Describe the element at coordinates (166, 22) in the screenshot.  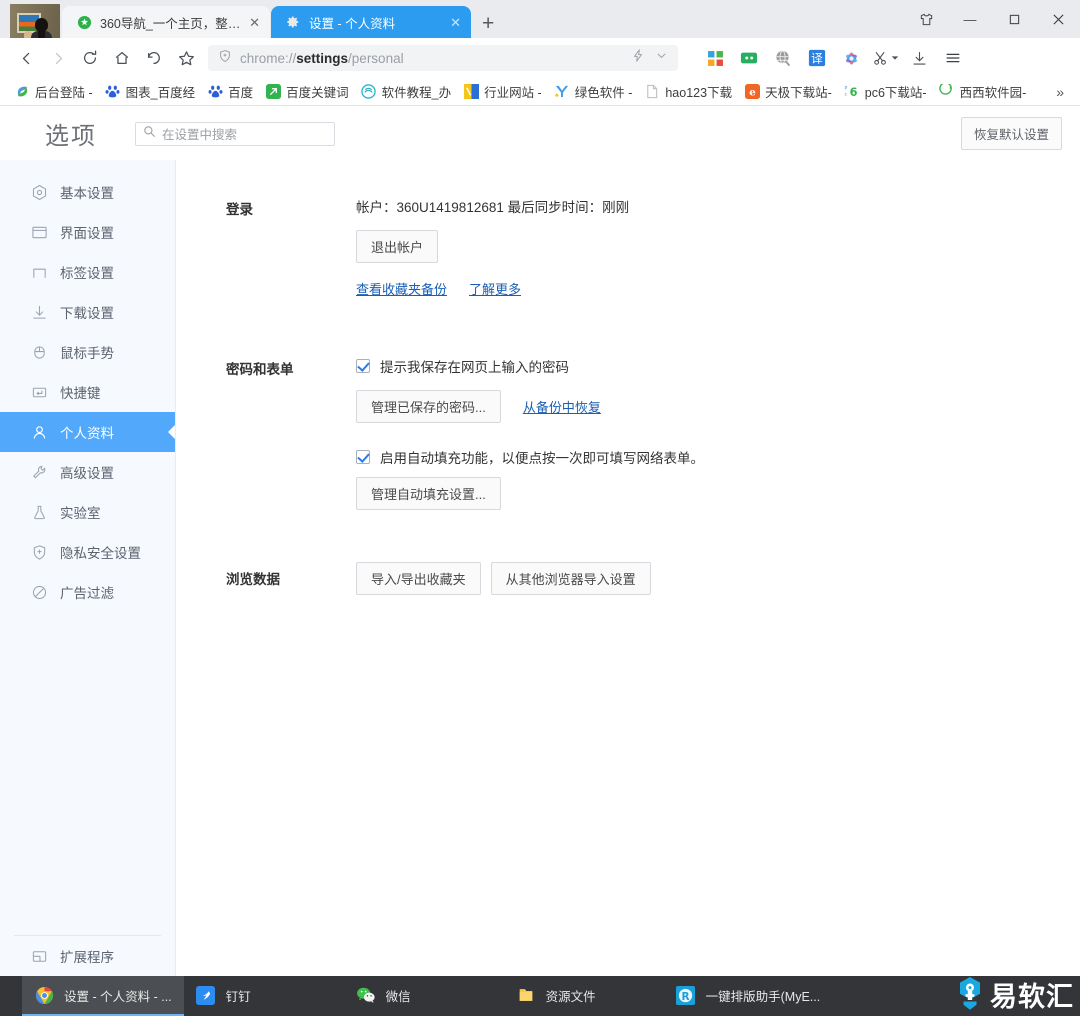
I see `tab-360-navigation: 360导航_一个主页，整个世界 ✕` at that location.